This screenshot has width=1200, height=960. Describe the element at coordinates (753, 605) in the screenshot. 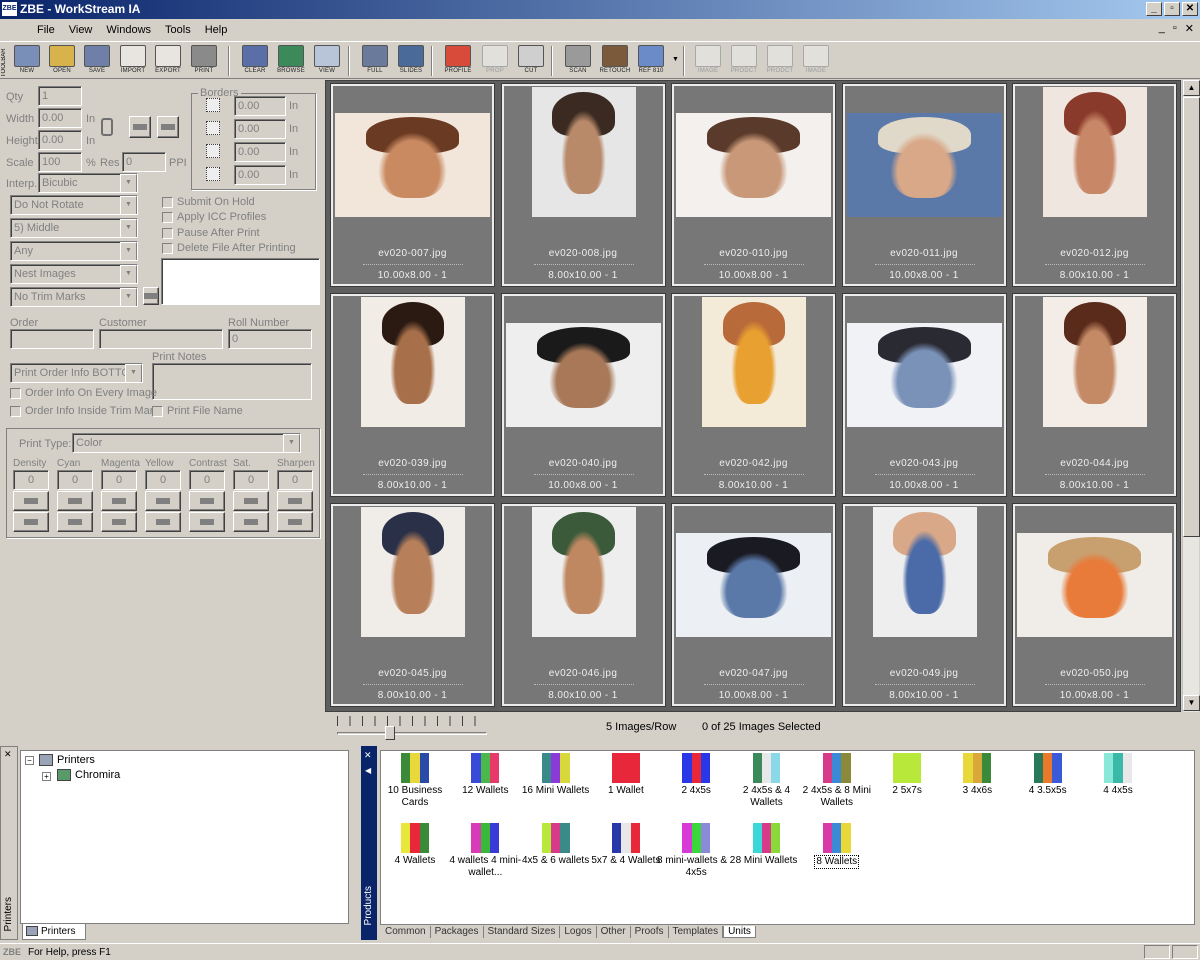

I see `image-cell: ev020-047.jpg 10.00x8.00 - 1` at that location.